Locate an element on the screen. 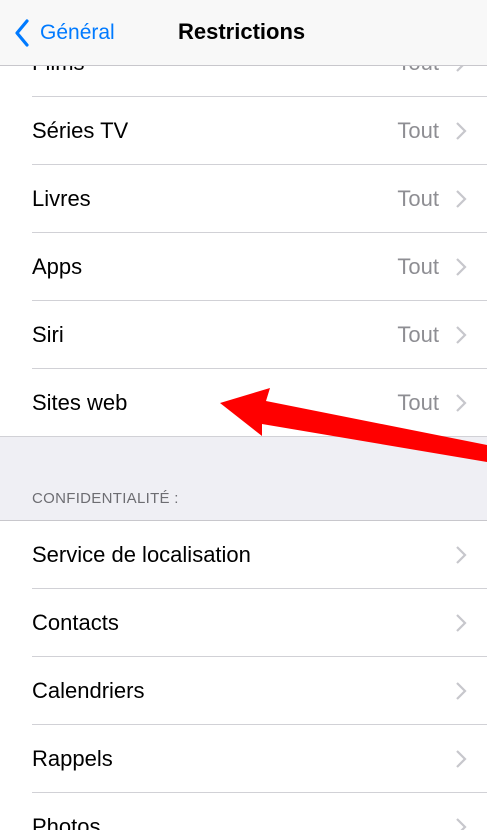 This screenshot has width=487, height=830. row-apps: Apps Tout is located at coordinates (243, 267).